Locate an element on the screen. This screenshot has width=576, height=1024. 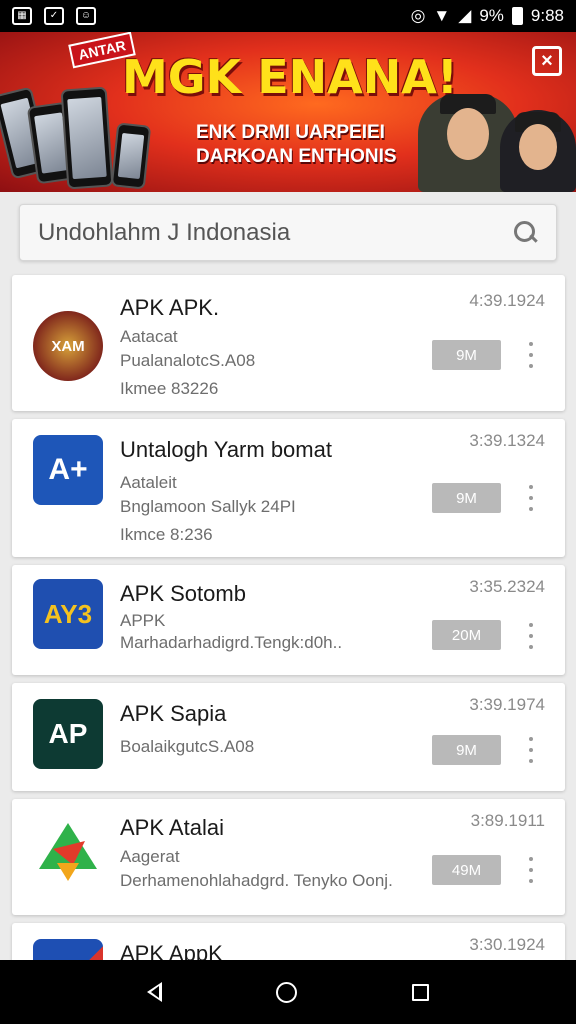
status-time: 9:88 is located at coordinates (547, 15).